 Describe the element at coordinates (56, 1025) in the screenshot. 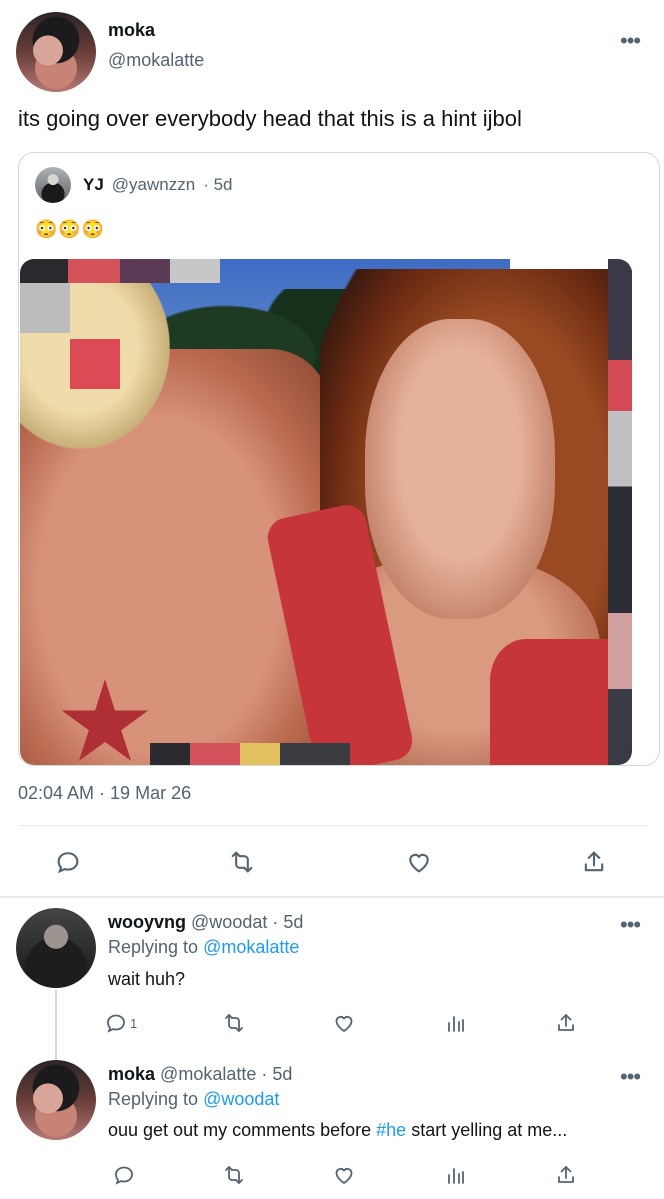

I see `thread-line` at that location.